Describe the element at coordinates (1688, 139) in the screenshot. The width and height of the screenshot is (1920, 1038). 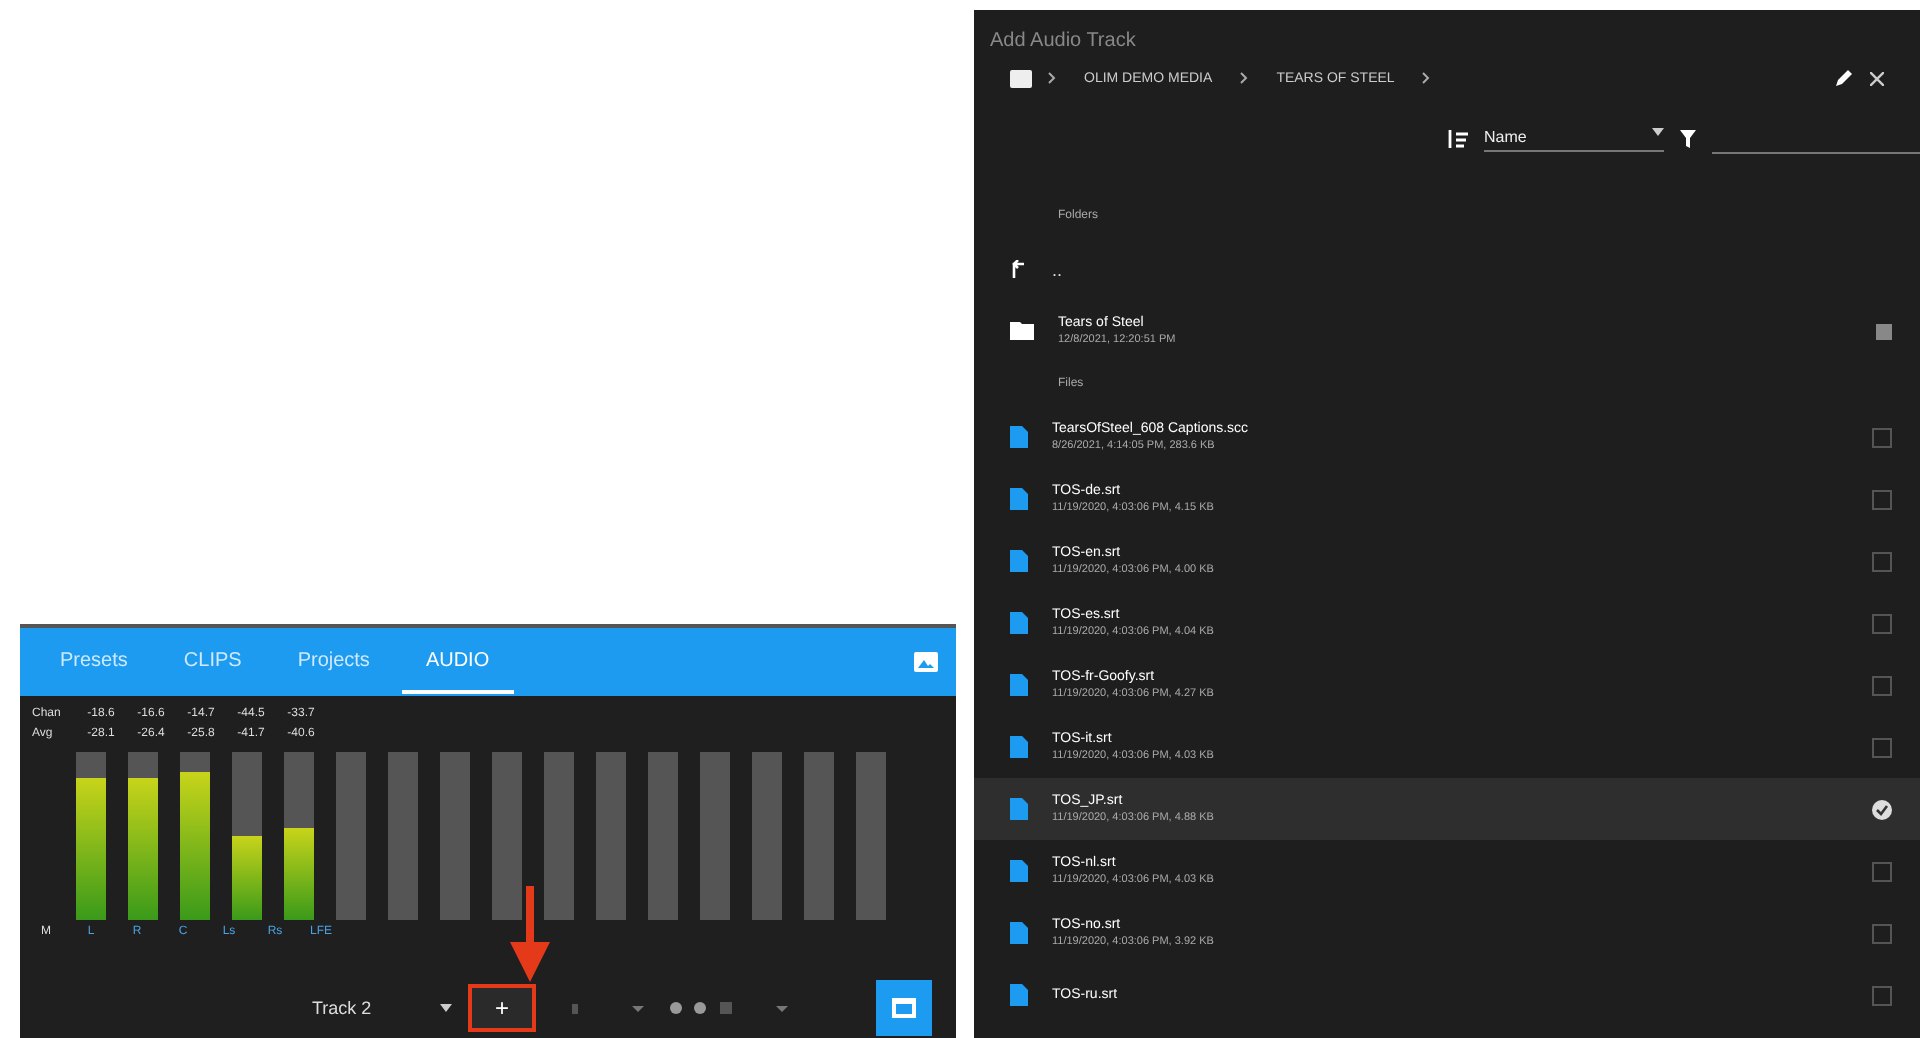
I see `filter-icon` at that location.